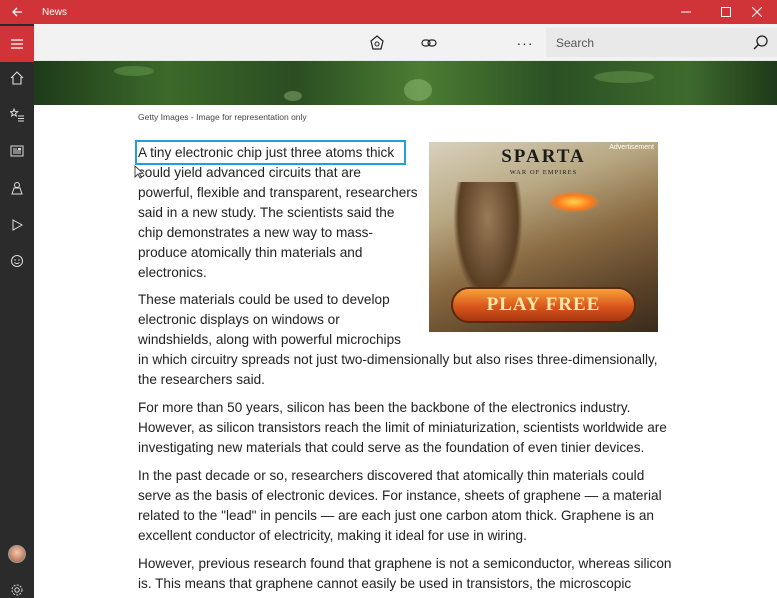 This screenshot has height=598, width=777. I want to click on mouse-cursor, so click(139, 174).